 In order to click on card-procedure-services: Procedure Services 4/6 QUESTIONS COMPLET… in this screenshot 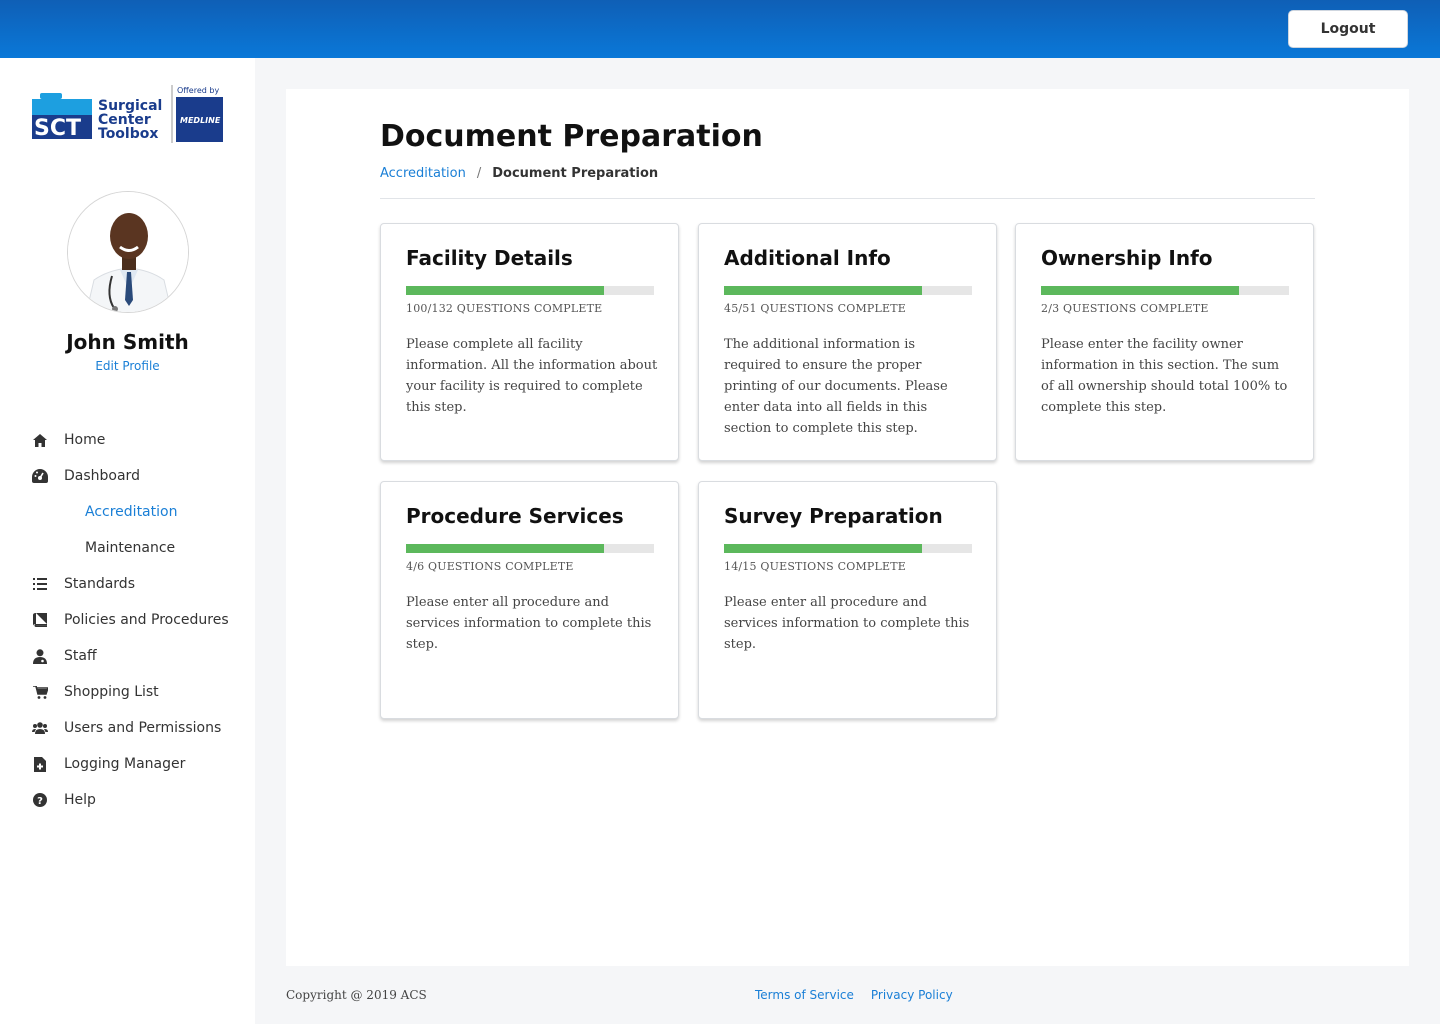, I will do `click(529, 600)`.